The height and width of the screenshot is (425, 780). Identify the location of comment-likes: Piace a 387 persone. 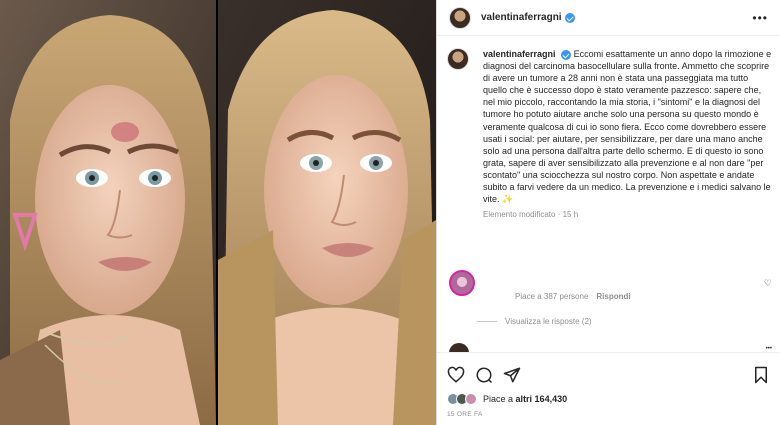
(551, 296).